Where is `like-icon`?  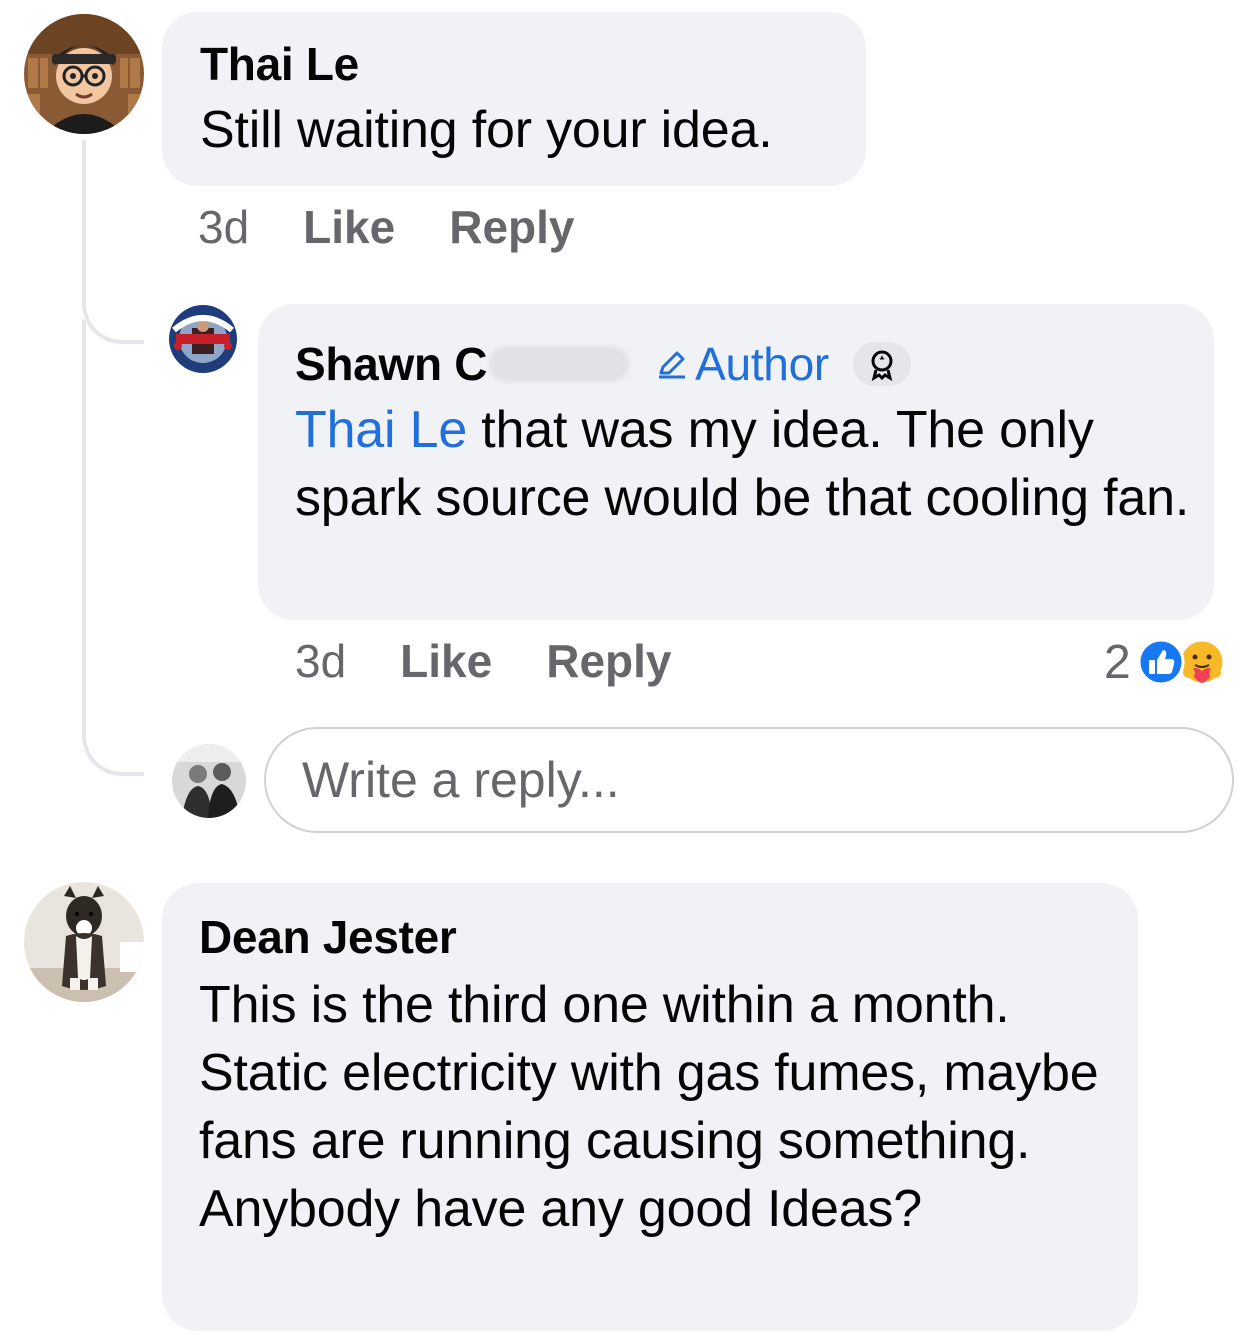 like-icon is located at coordinates (1161, 662).